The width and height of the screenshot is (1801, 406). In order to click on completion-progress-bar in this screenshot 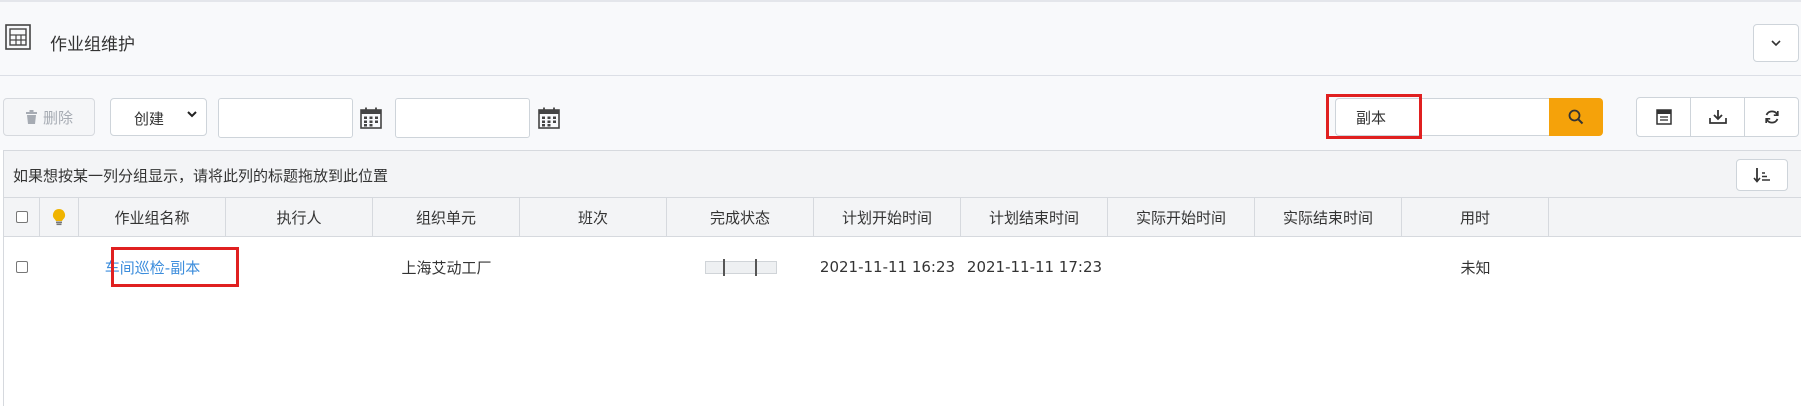, I will do `click(740, 267)`.